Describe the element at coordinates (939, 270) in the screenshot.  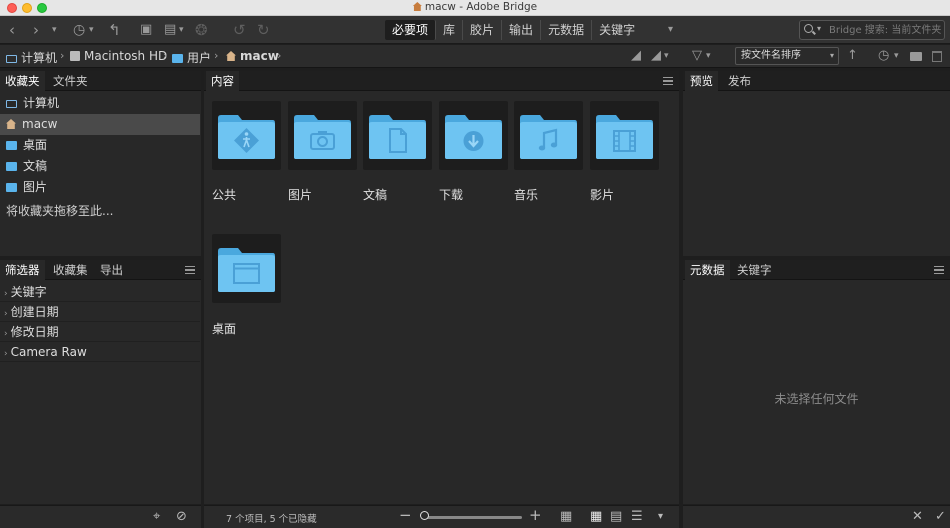
I see `metadata-panel-menu-icon` at that location.